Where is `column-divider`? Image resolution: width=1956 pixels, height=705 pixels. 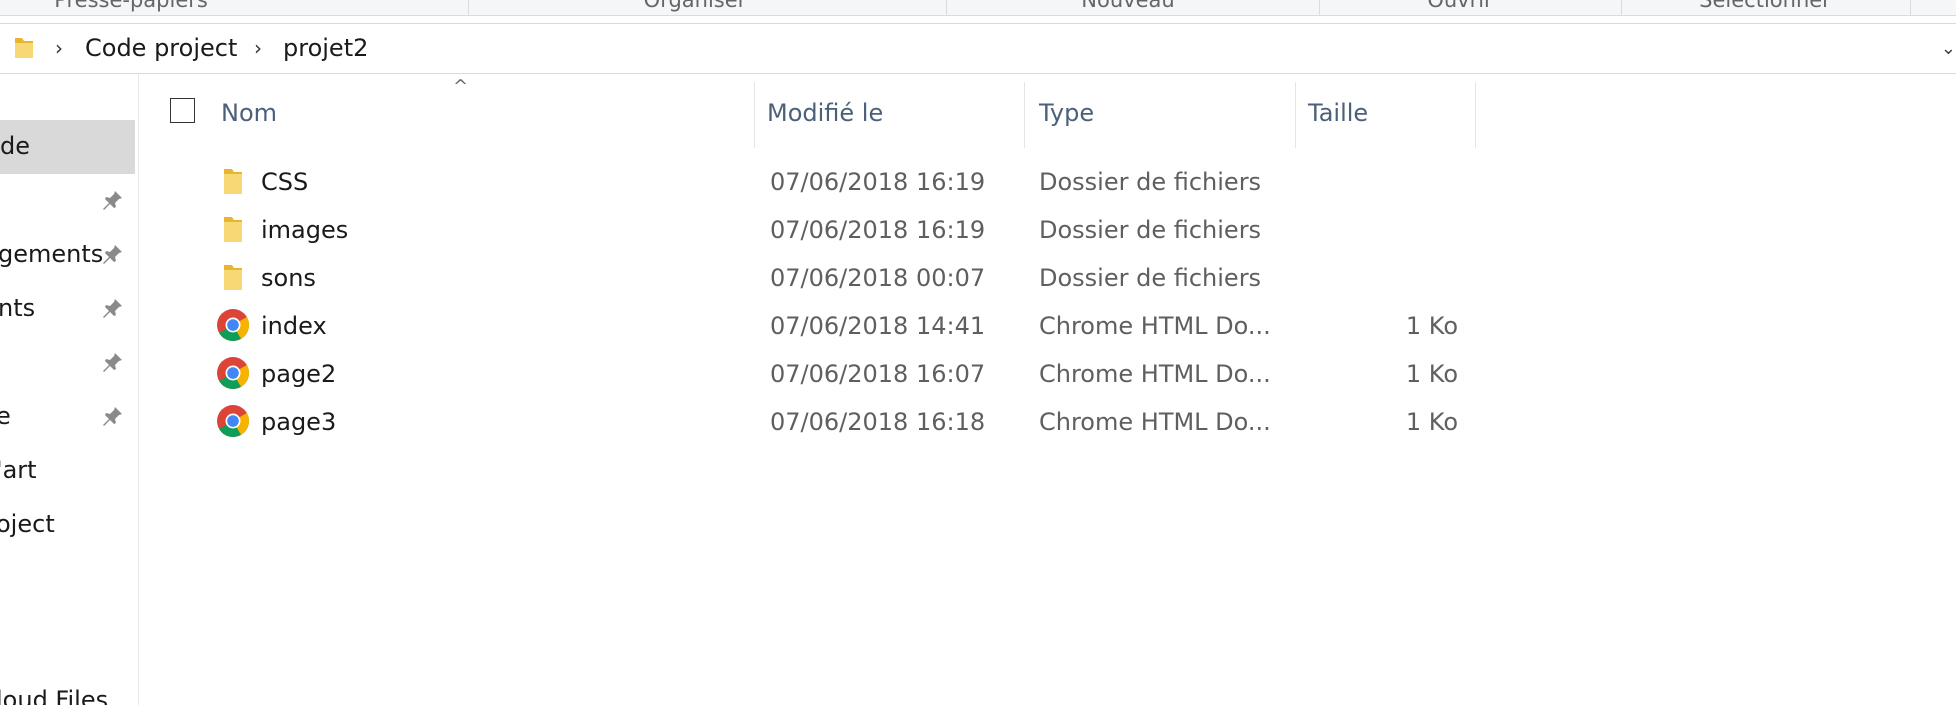 column-divider is located at coordinates (1475, 115).